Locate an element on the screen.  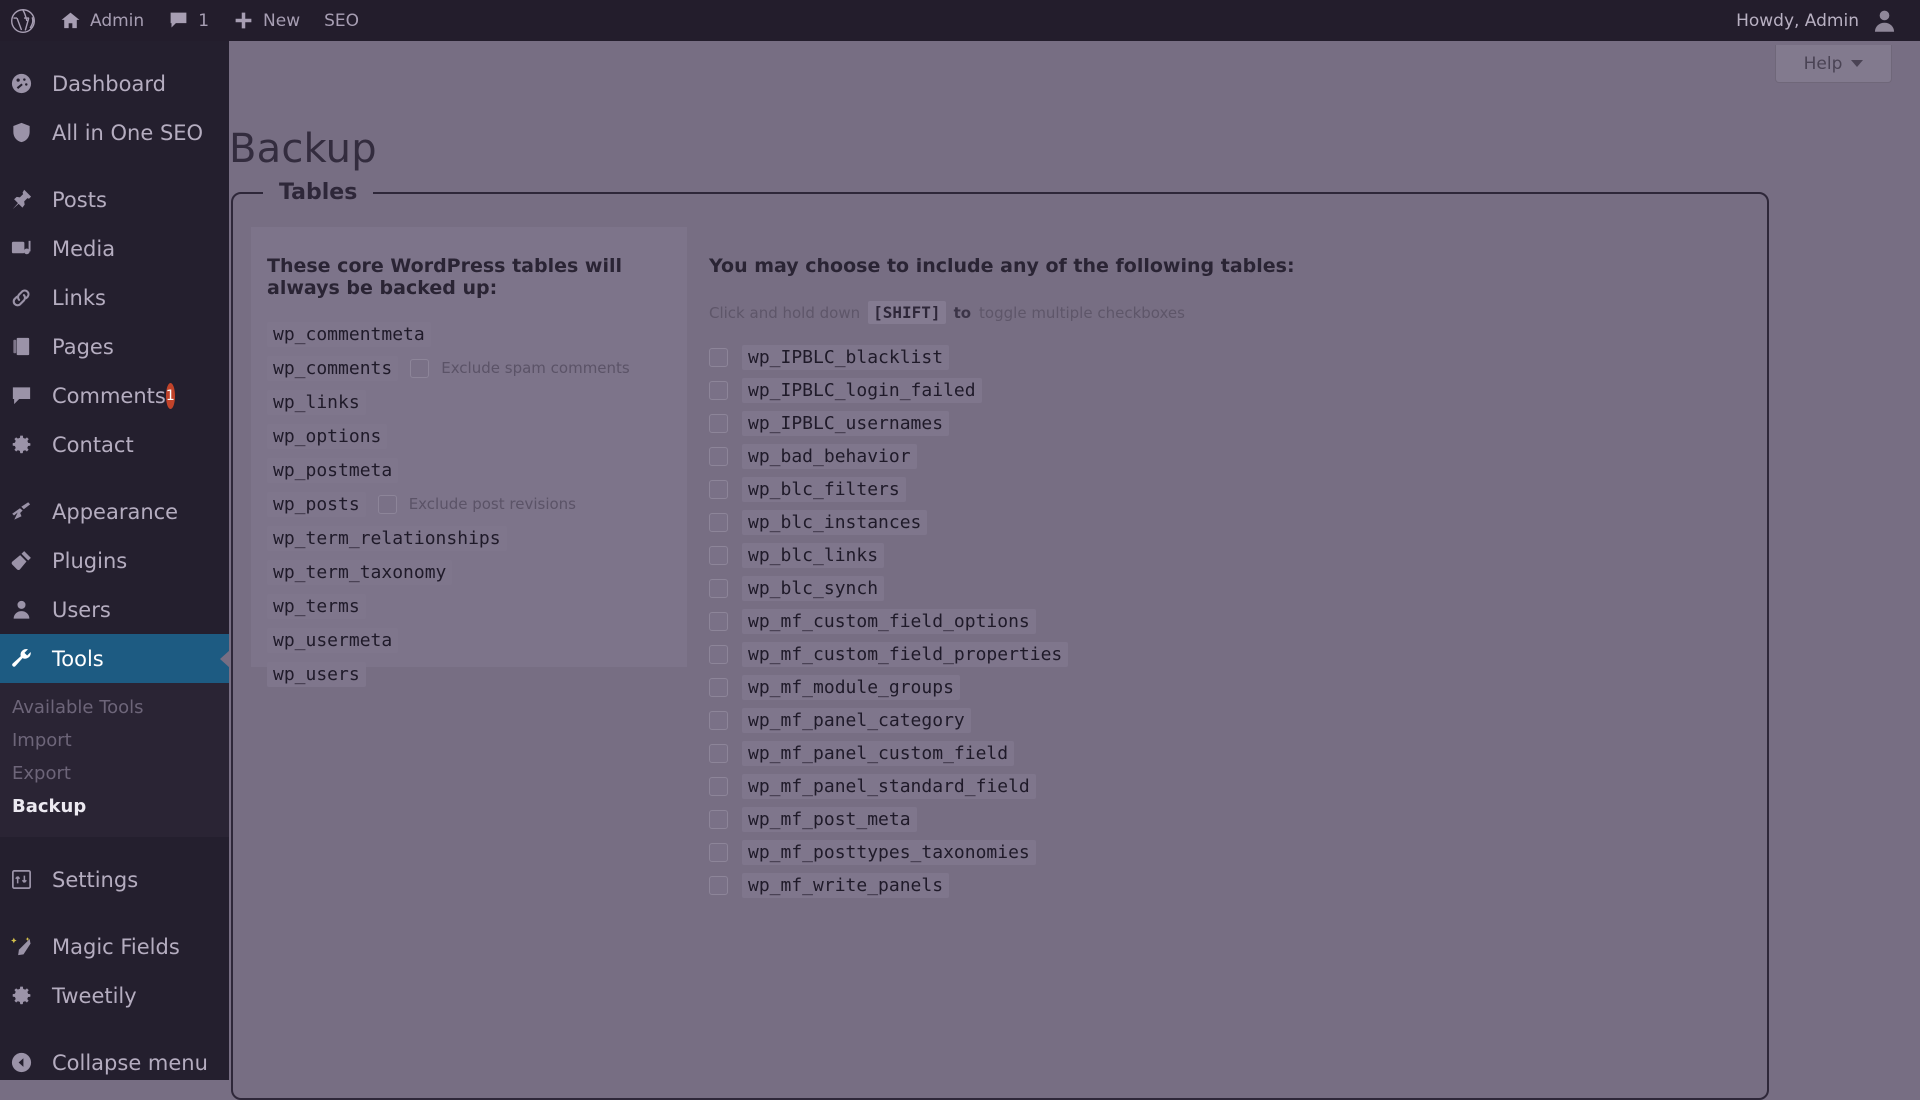
core-table-name: wp_term_taxonomy is located at coordinates (360, 572).